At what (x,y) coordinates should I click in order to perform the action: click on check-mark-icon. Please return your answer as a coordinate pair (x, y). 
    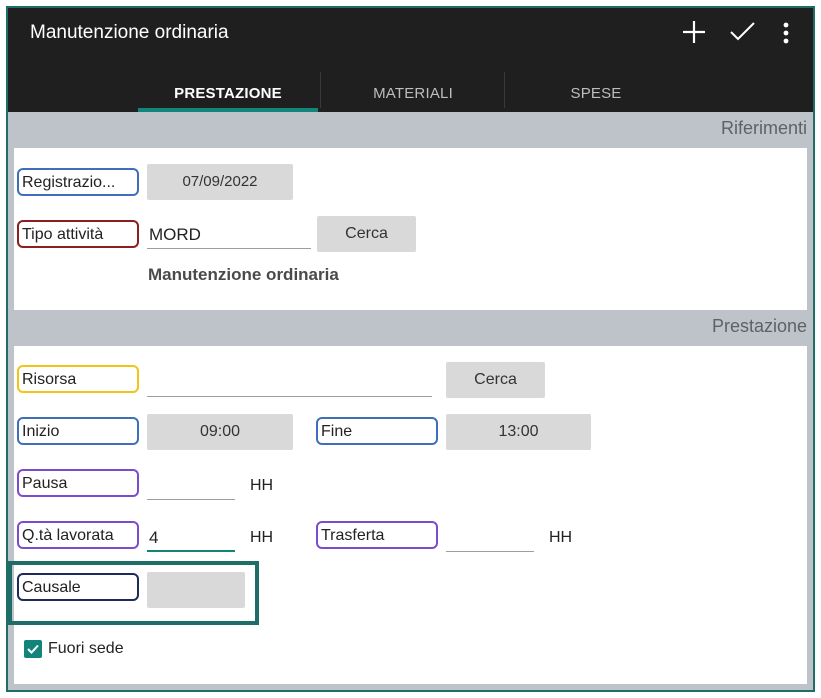
    Looking at the image, I should click on (33, 649).